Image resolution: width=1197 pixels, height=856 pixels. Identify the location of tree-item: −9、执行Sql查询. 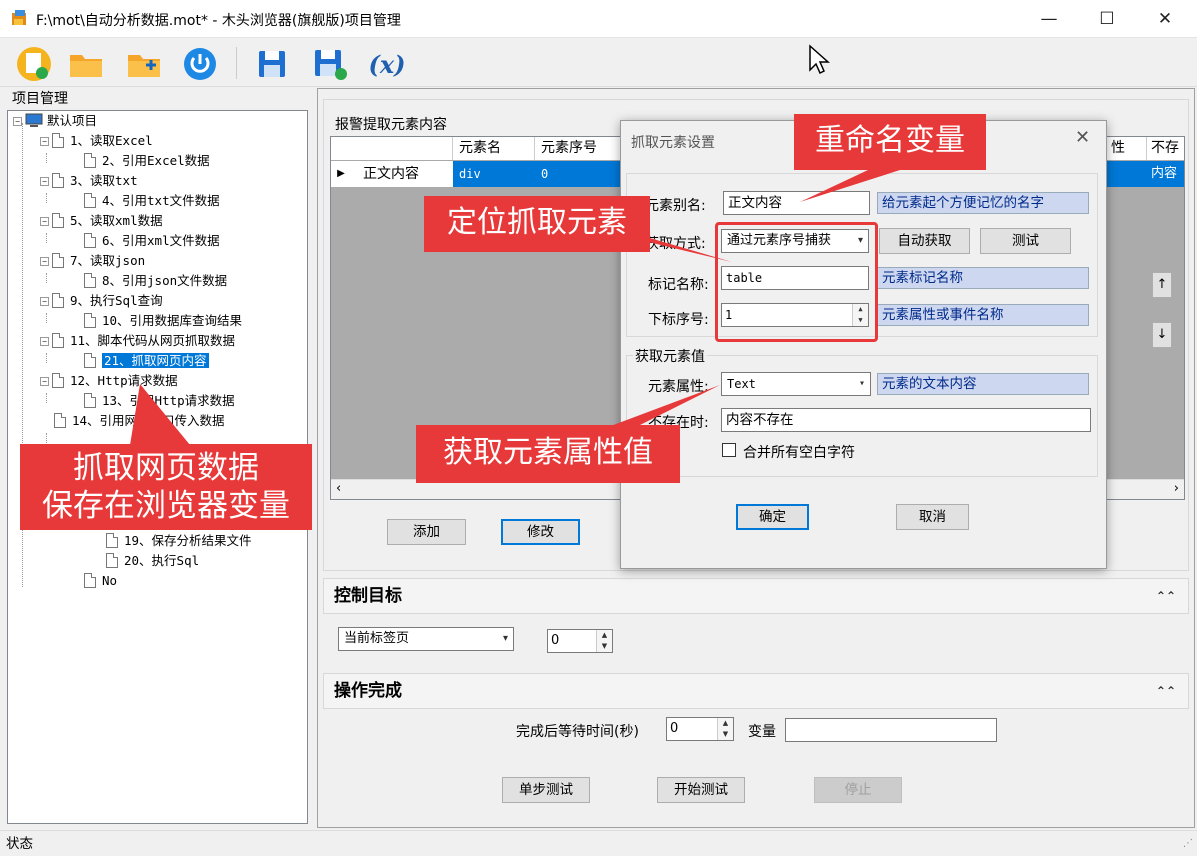
(101, 300).